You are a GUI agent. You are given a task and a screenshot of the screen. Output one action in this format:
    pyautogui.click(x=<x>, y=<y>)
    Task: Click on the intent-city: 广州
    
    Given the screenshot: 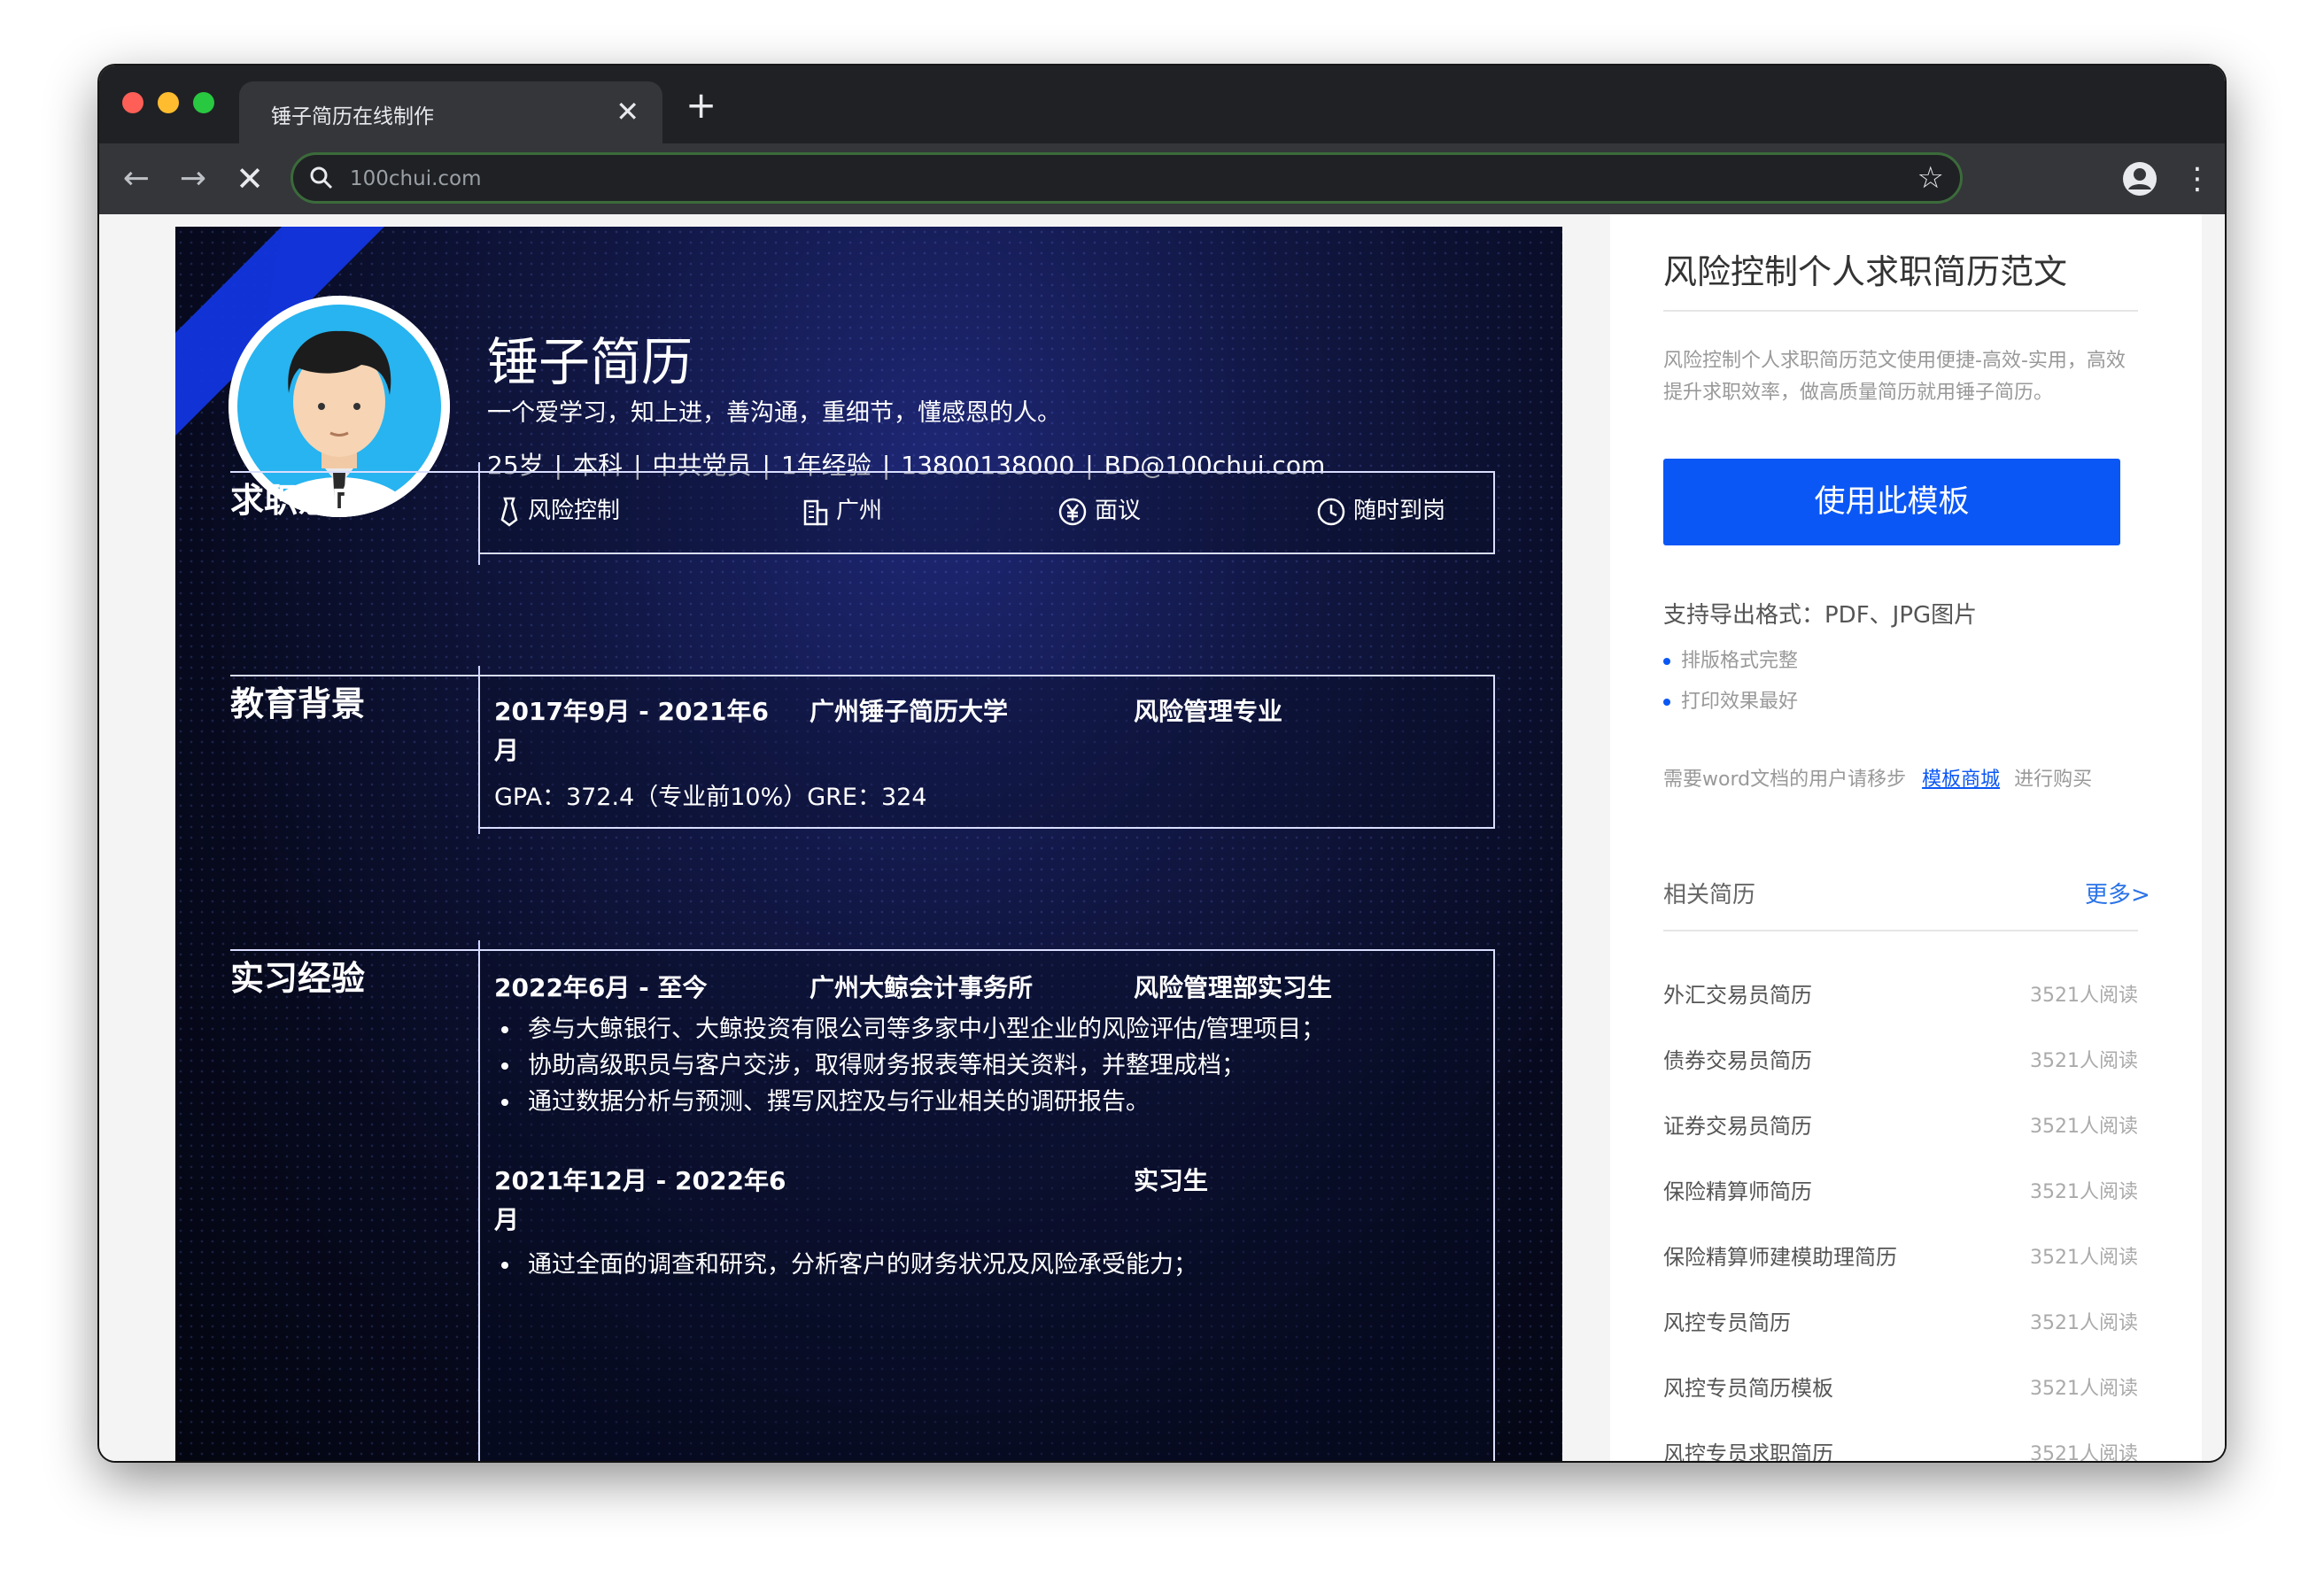 What is the action you would take?
    pyautogui.click(x=842, y=509)
    